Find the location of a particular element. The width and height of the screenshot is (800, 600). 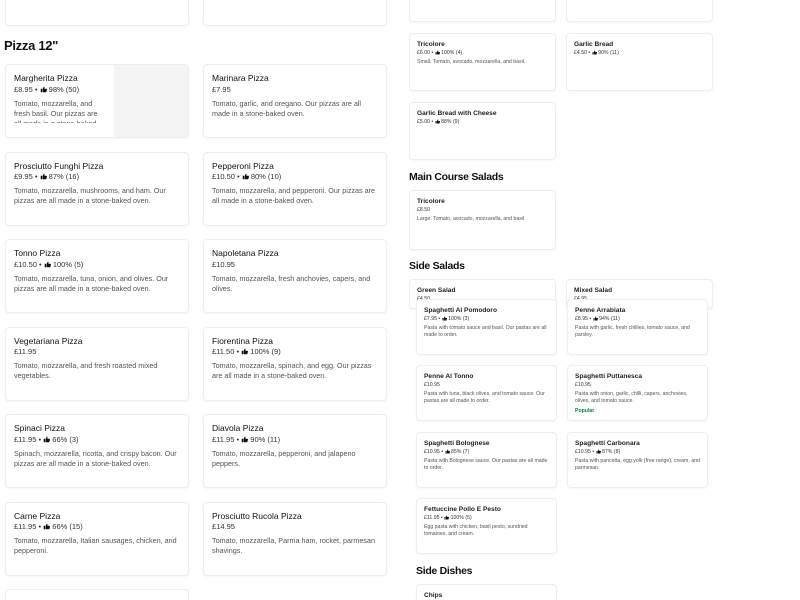

menu-item-card: Garlic Bread £4.50 • 90% (11) is located at coordinates (639, 62).